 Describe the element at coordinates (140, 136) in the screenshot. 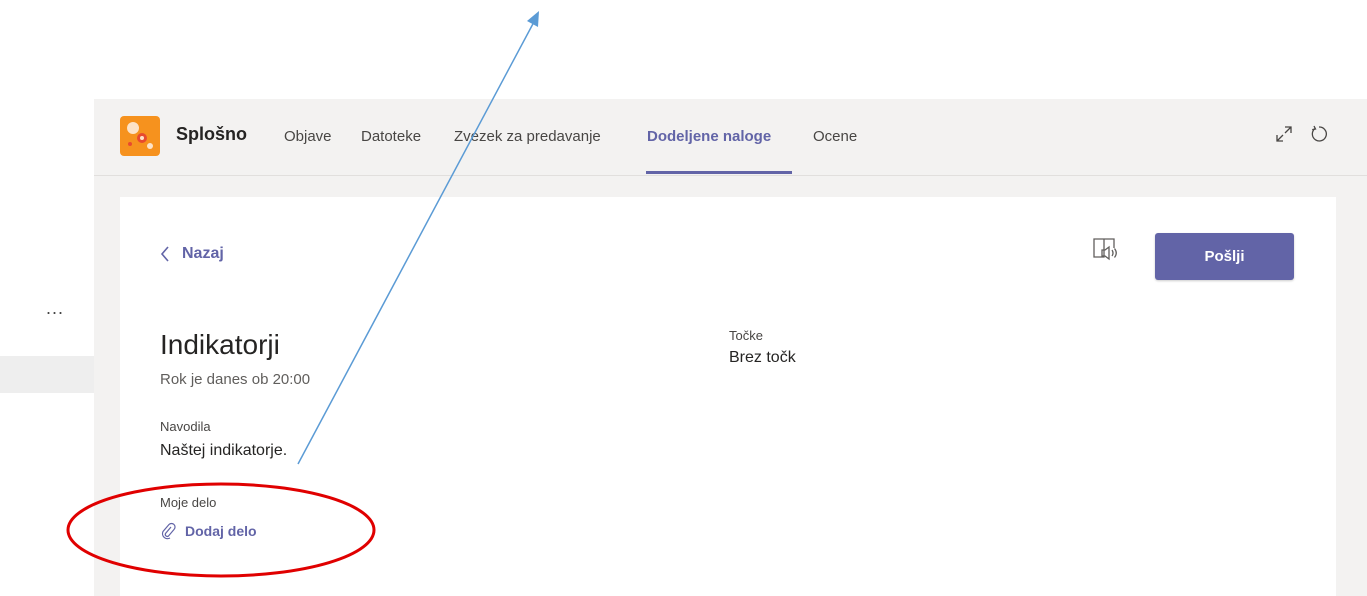

I see `team-avatar` at that location.